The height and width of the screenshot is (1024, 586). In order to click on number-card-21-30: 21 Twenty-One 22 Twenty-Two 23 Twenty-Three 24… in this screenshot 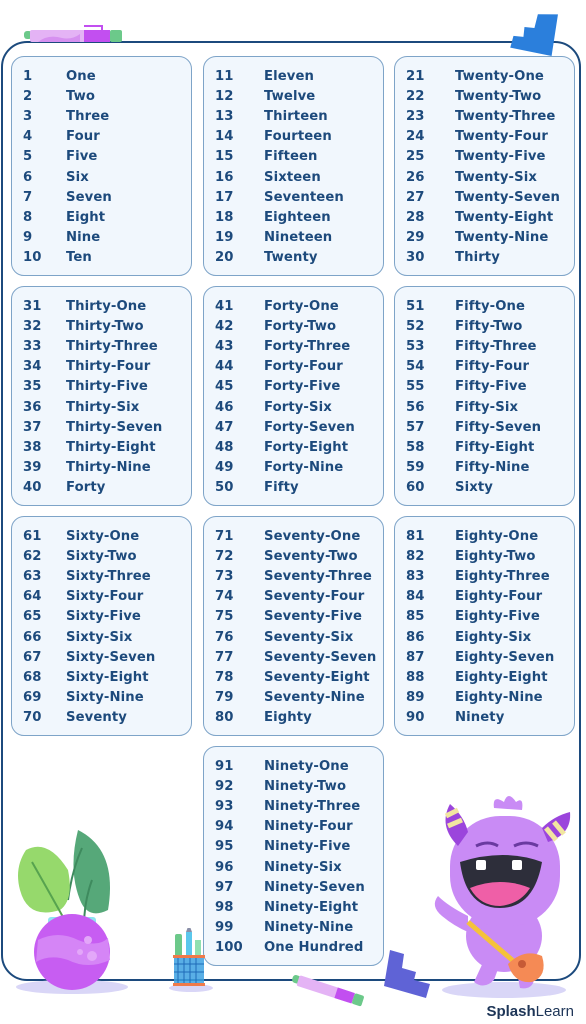, I will do `click(484, 166)`.